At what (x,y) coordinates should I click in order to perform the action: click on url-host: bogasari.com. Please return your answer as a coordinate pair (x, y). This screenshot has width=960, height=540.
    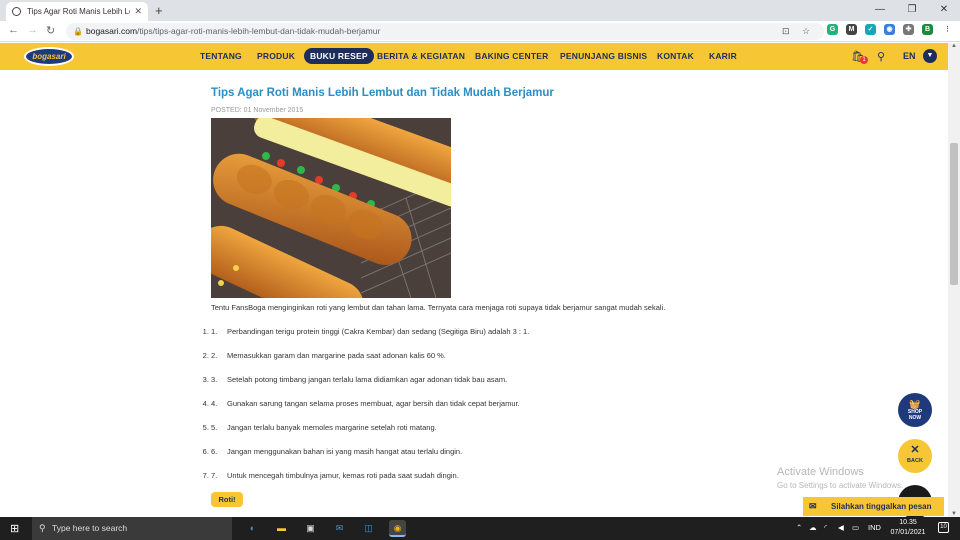
    Looking at the image, I should click on (112, 31).